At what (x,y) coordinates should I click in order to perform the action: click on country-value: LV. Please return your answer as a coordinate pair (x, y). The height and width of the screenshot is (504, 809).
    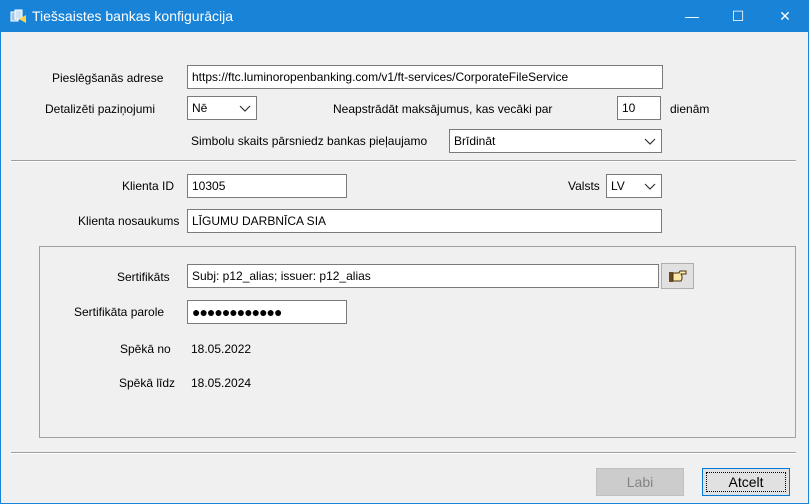
    Looking at the image, I should click on (618, 186).